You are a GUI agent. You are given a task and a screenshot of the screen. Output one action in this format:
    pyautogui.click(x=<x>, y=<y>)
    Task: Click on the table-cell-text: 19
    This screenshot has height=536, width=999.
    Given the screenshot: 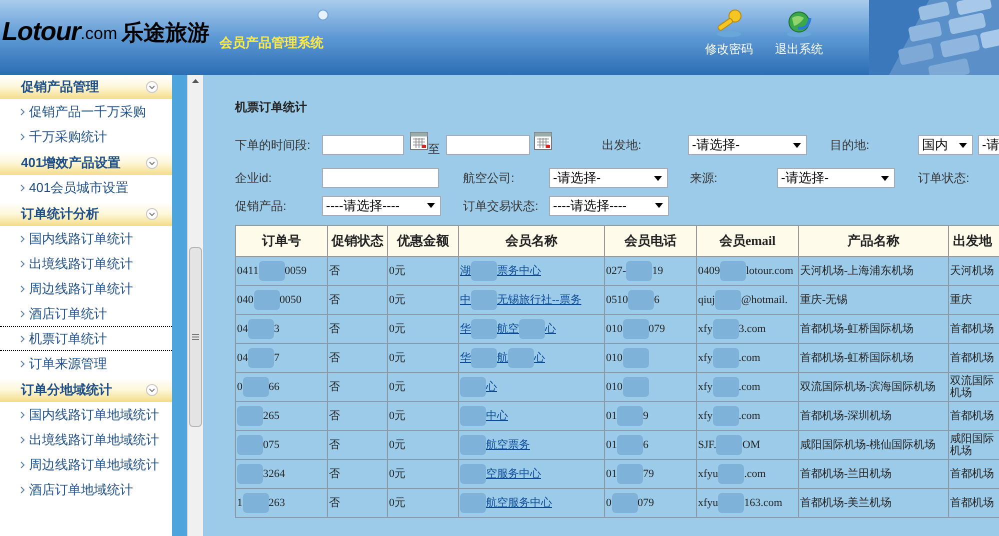 What is the action you would take?
    pyautogui.click(x=658, y=271)
    